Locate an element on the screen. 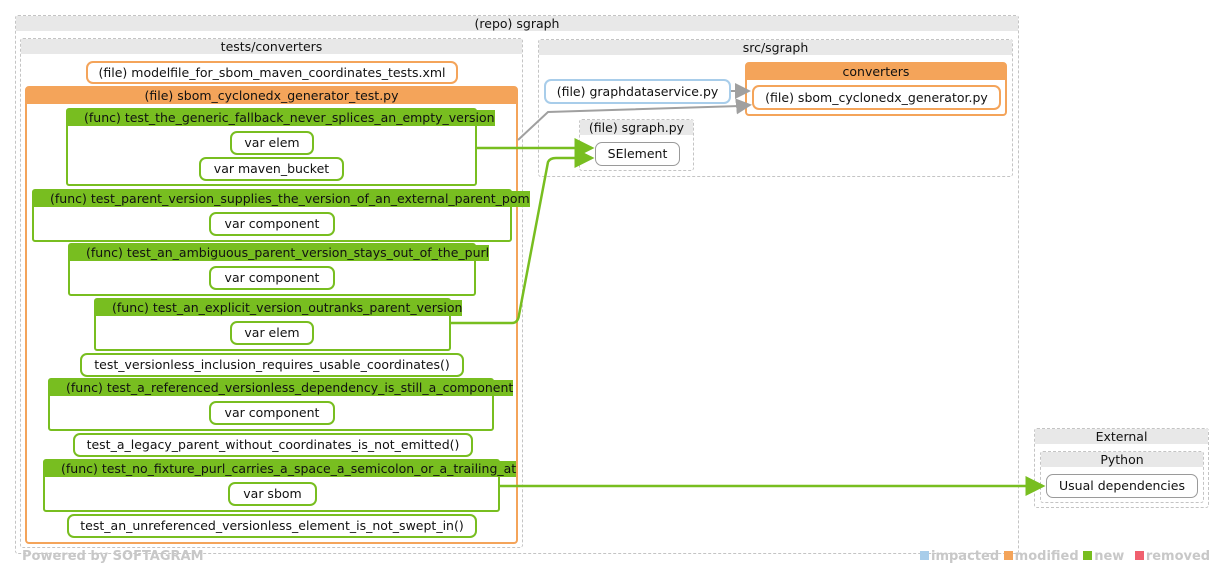 The image size is (1224, 570). legend-new: new is located at coordinates (1103, 556).